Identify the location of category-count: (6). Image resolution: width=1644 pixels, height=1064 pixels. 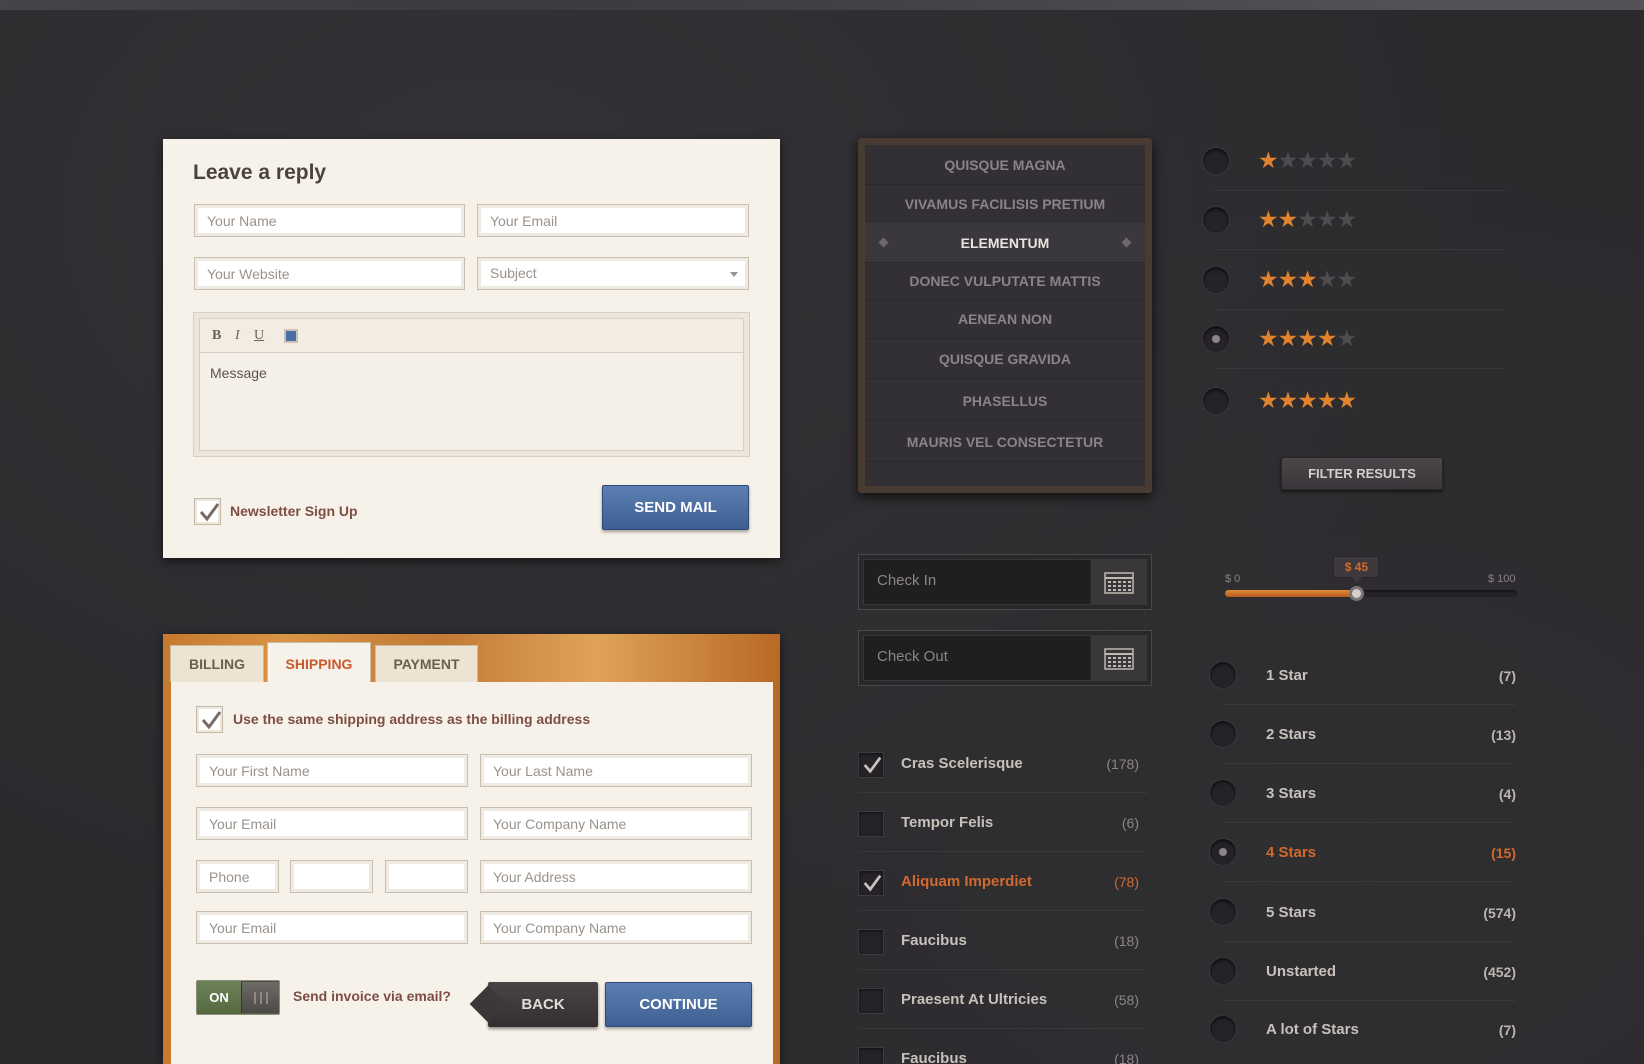
(1130, 823).